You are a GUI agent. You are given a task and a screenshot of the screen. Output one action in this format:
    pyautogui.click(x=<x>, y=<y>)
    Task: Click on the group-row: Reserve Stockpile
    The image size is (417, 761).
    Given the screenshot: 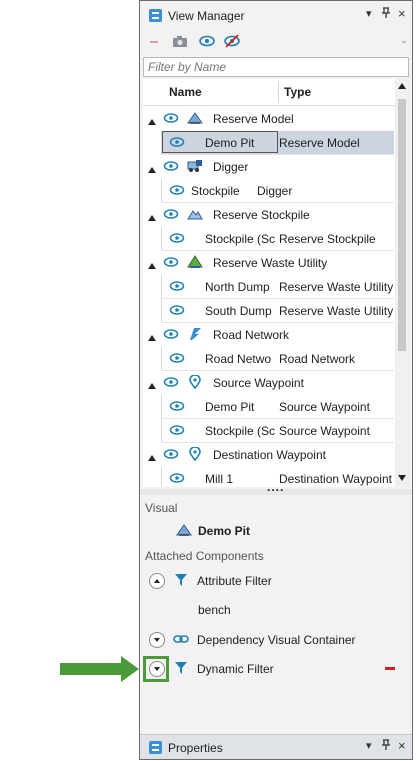 What is the action you would take?
    pyautogui.click(x=269, y=215)
    